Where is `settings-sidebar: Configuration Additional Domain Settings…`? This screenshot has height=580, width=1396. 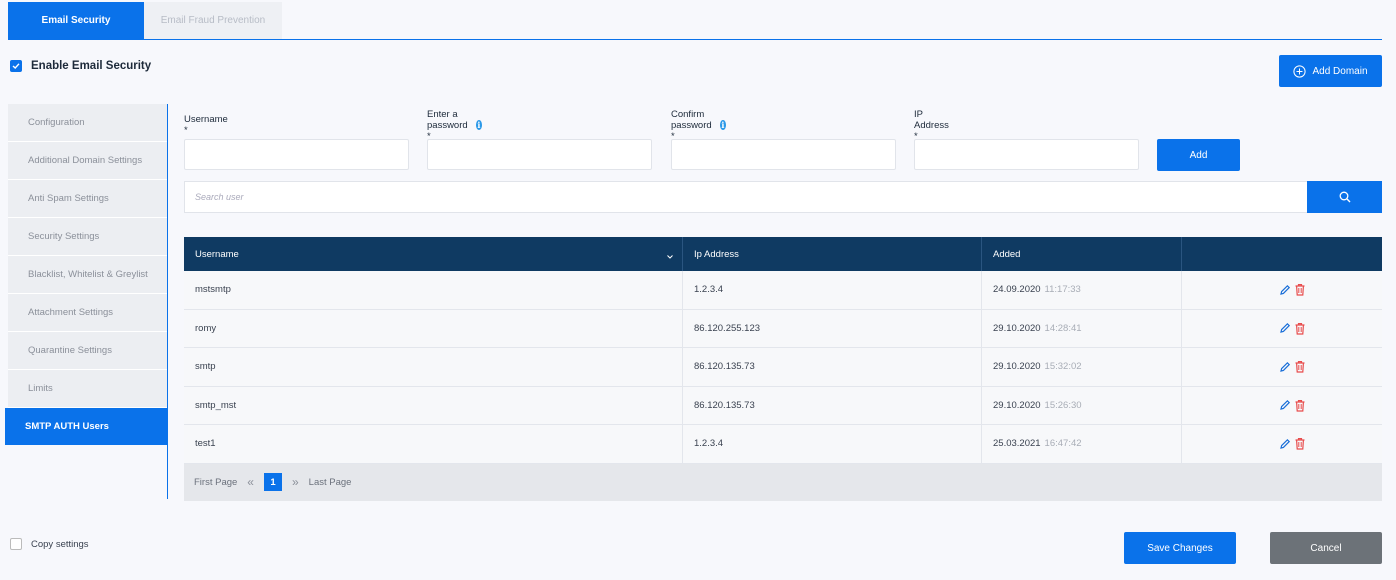
settings-sidebar: Configuration Additional Domain Settings… is located at coordinates (86, 301).